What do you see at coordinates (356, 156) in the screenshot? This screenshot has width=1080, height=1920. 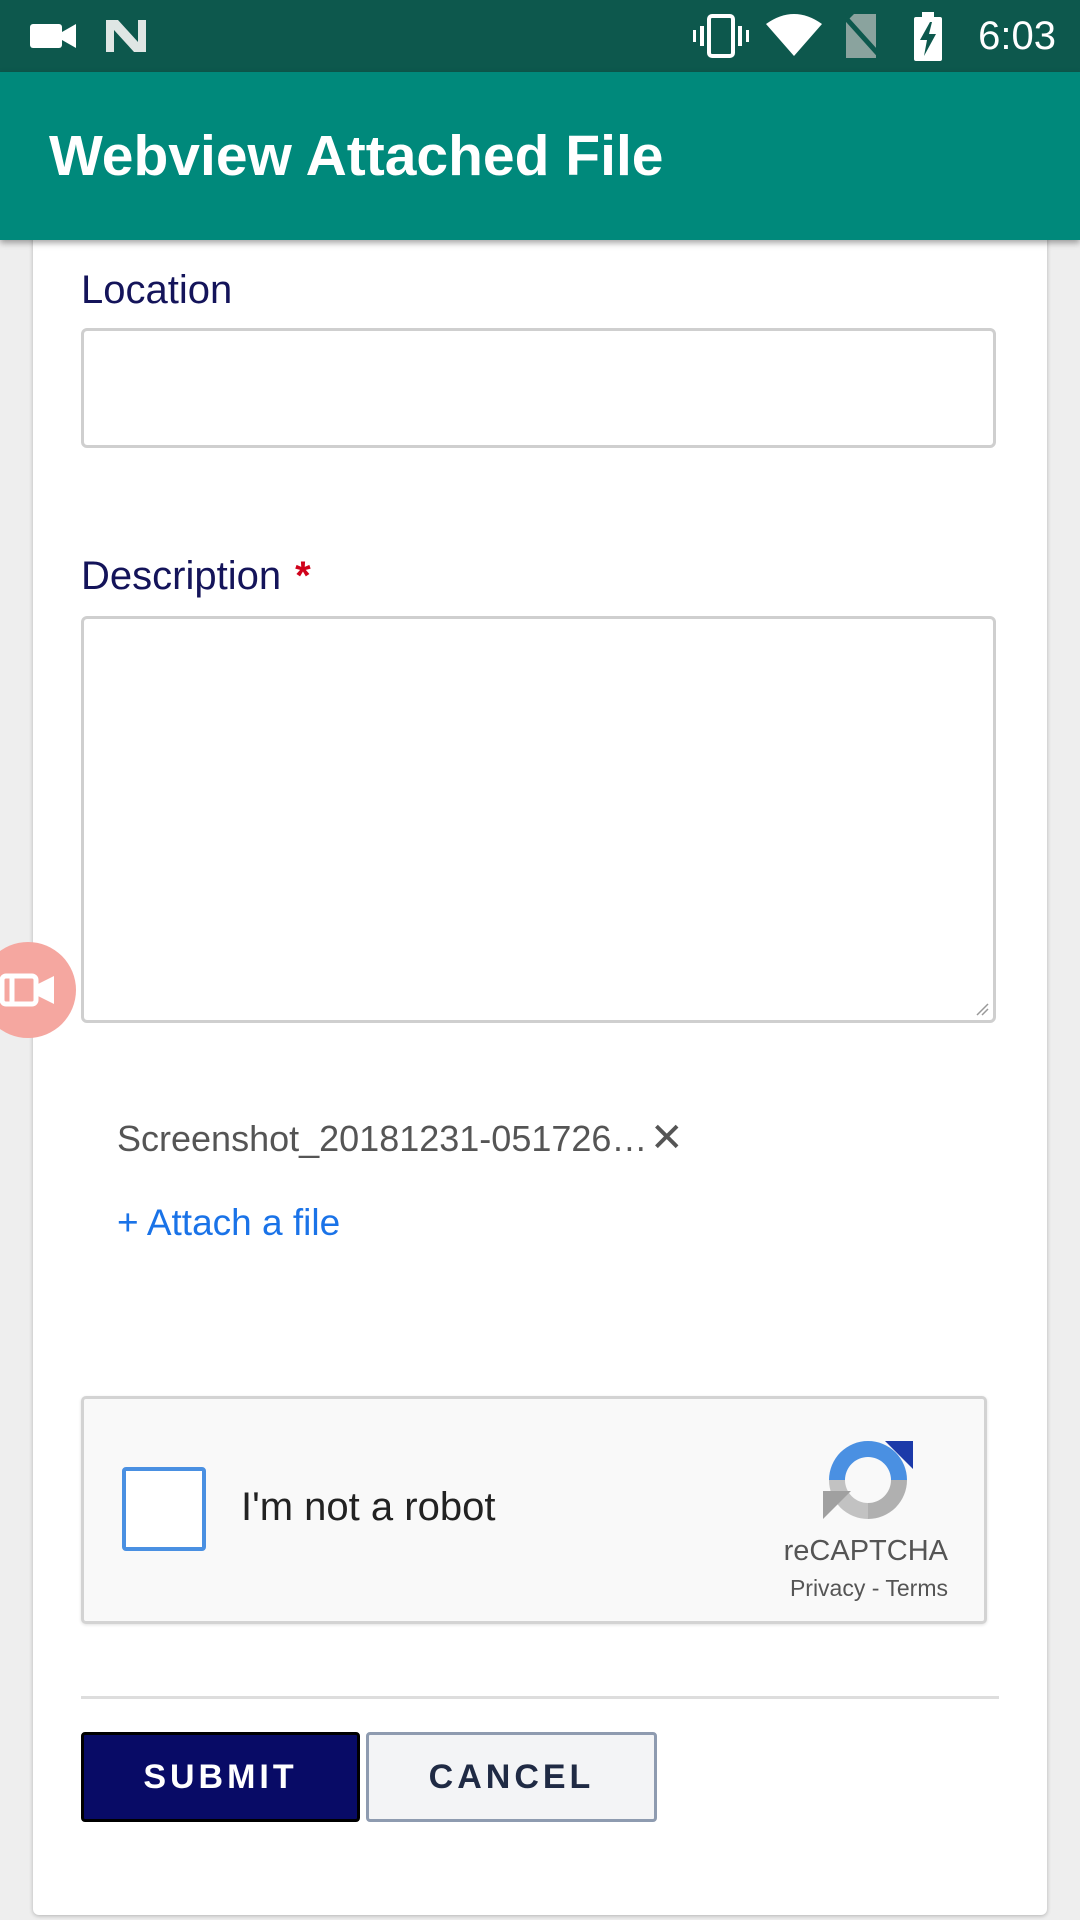 I see `app-title: Webview Attached File` at bounding box center [356, 156].